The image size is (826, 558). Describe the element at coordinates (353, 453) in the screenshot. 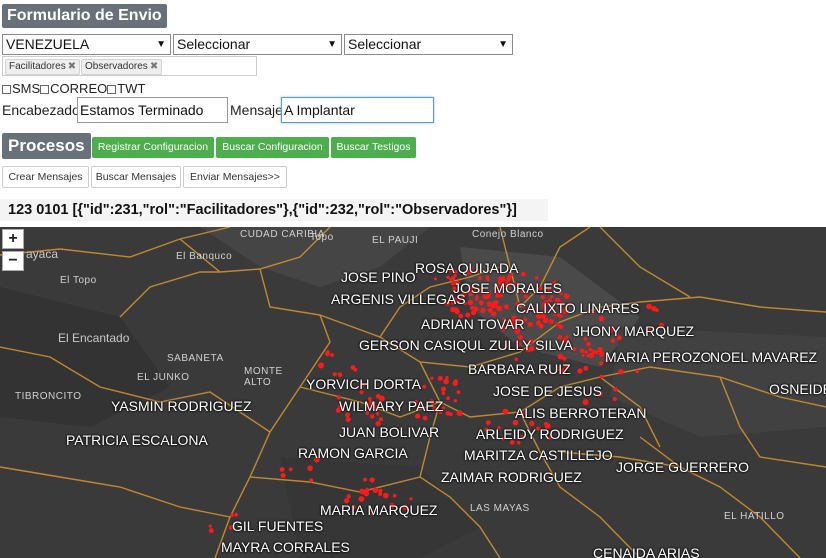

I see `marker-label: RAMON GARCIA` at that location.